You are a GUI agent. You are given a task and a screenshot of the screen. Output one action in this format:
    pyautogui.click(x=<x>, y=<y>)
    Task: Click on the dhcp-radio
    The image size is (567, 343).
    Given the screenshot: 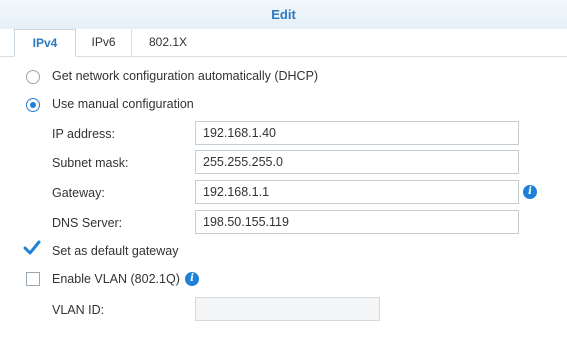 What is the action you would take?
    pyautogui.click(x=33, y=77)
    